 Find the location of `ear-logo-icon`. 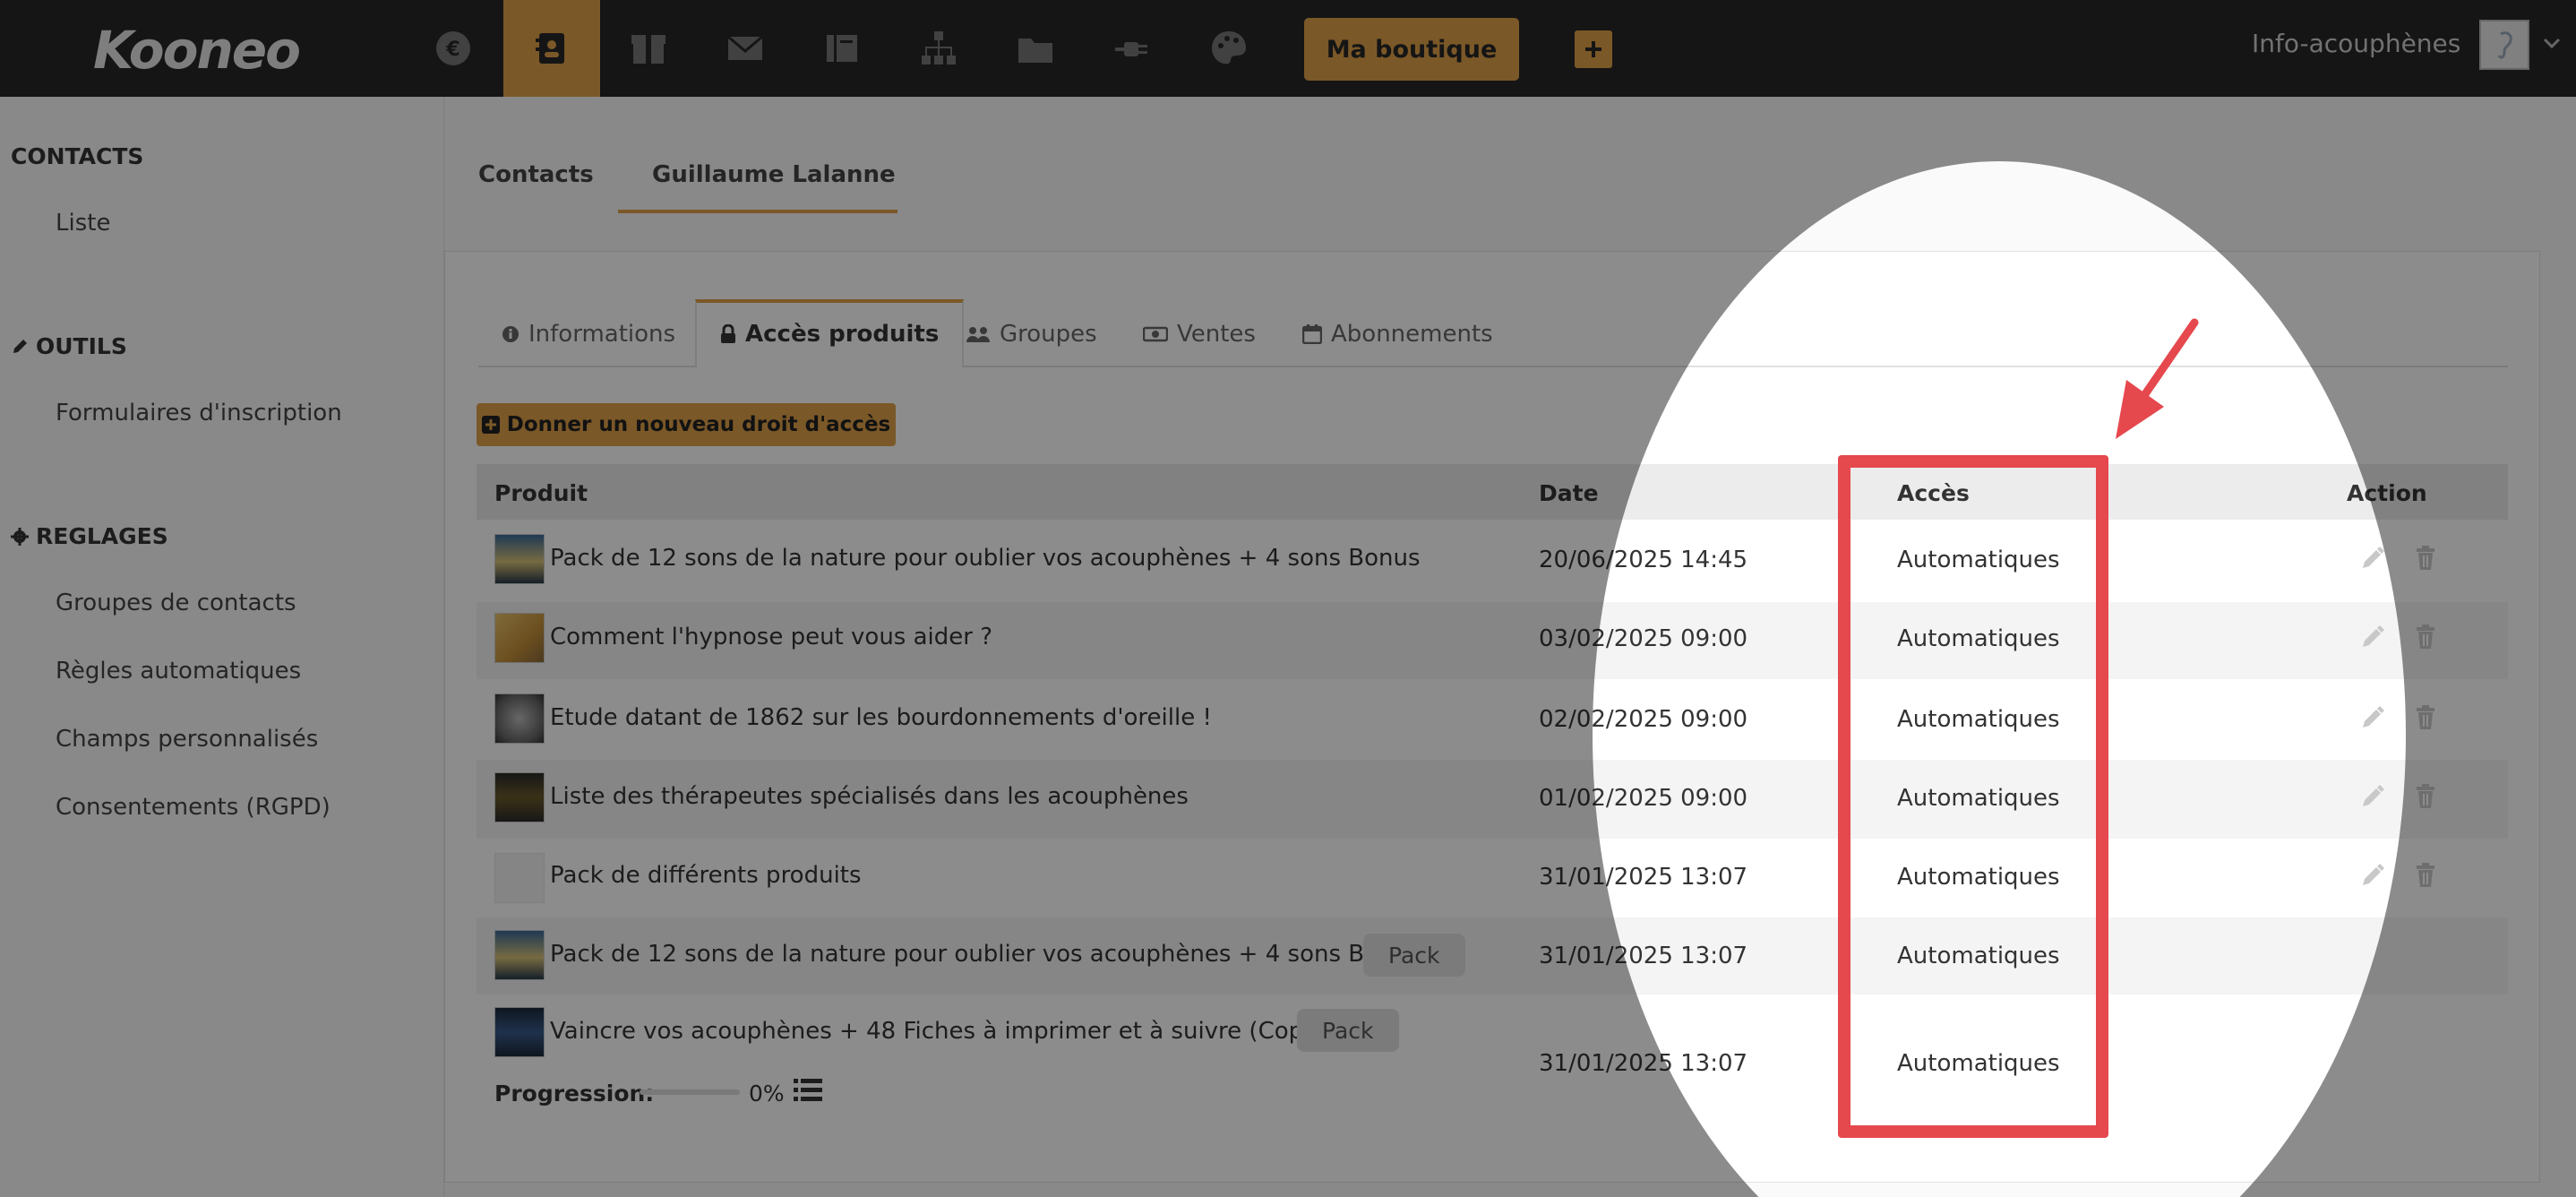

ear-logo-icon is located at coordinates (2504, 45).